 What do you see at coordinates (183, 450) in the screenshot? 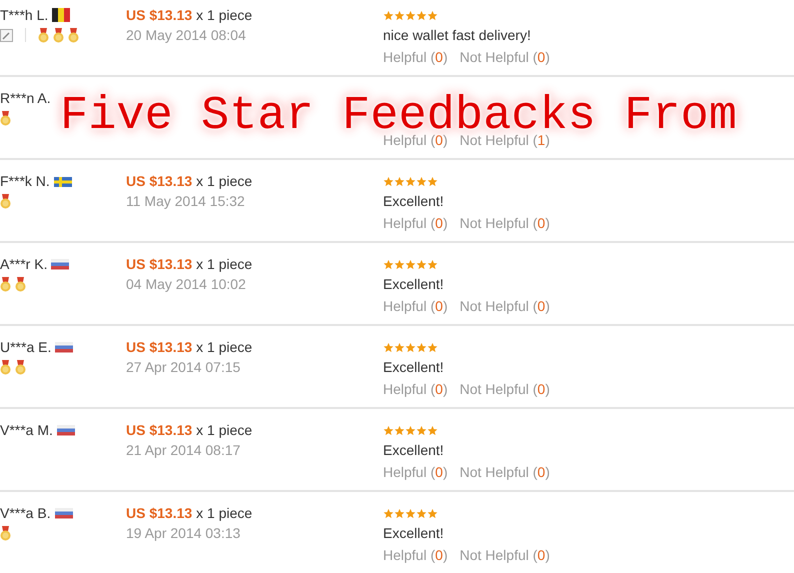
I see `feedback-date: 21 Apr 2014 08:17` at bounding box center [183, 450].